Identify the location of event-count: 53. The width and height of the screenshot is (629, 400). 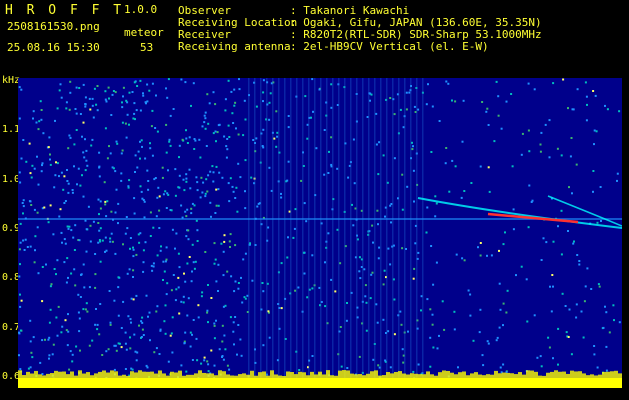
(147, 47).